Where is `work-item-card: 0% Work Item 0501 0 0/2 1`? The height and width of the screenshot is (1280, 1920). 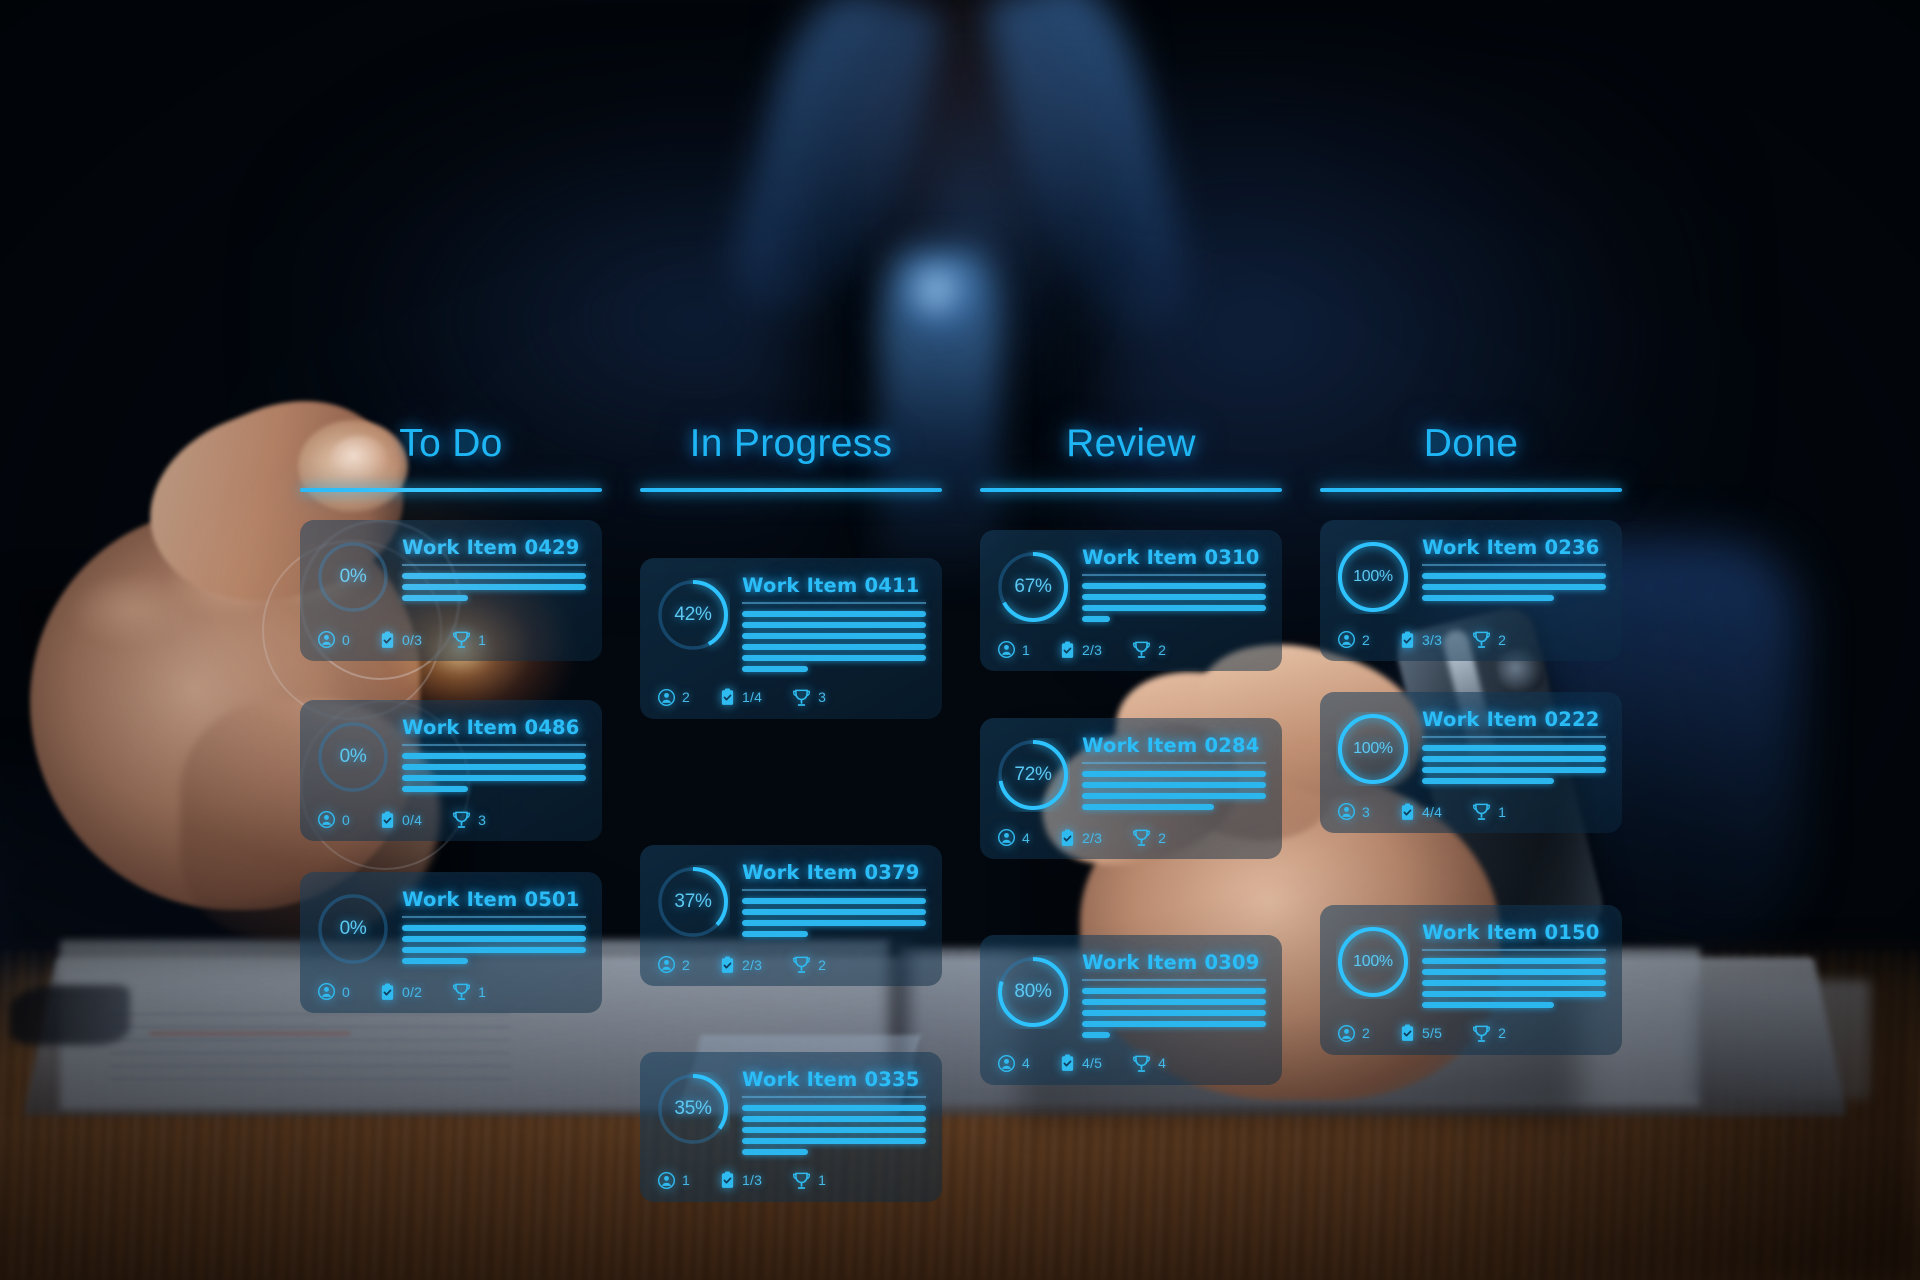
work-item-card: 0% Work Item 0501 0 0/2 1 is located at coordinates (451, 942).